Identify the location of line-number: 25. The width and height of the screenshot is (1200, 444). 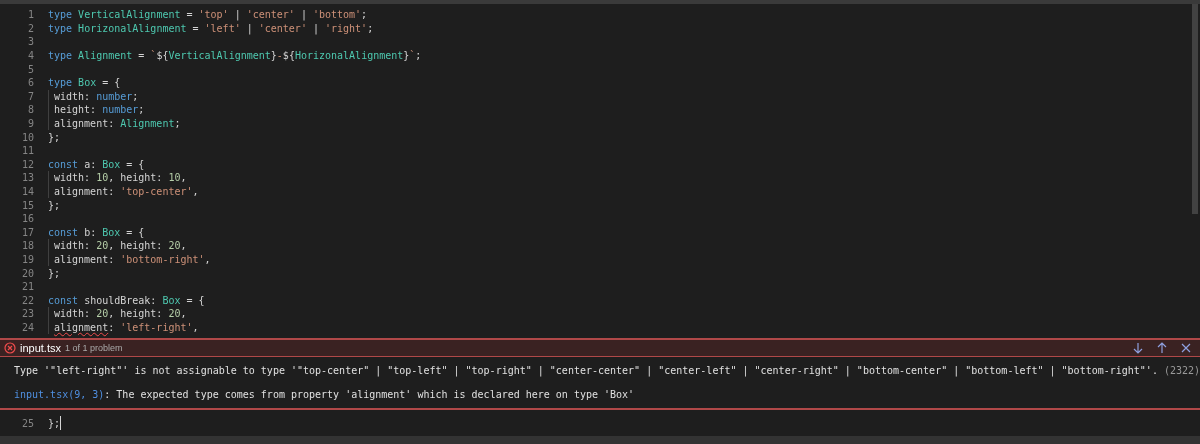
(27, 423).